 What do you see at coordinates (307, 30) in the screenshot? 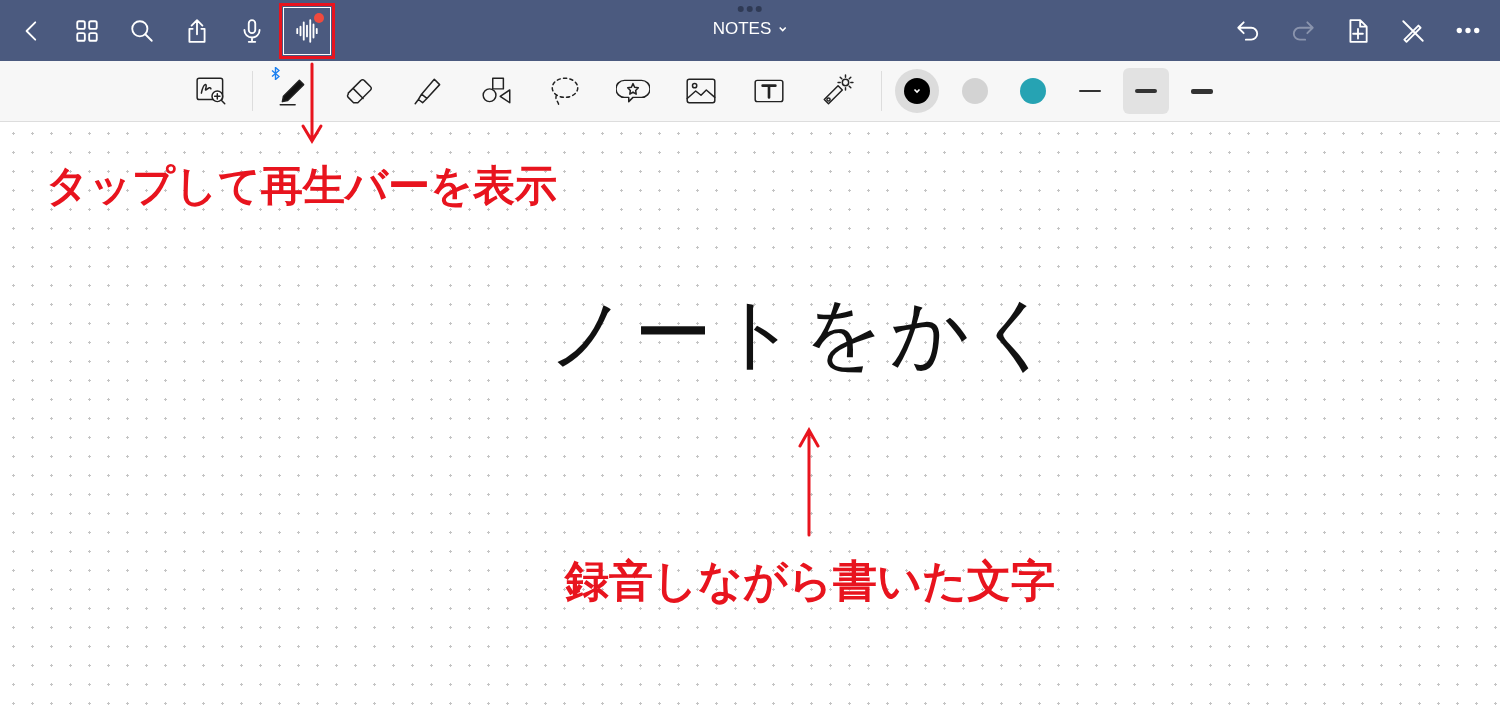
I see `waveform-icon` at bounding box center [307, 30].